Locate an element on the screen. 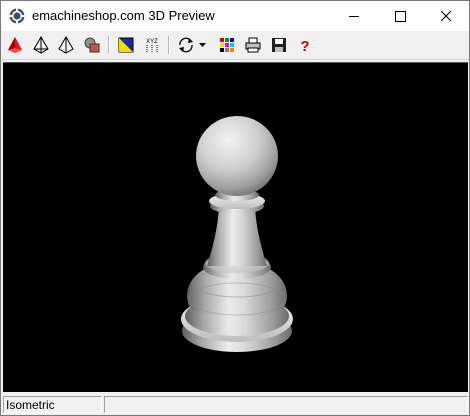 This screenshot has width=470, height=416. maximize-button is located at coordinates (400, 16).